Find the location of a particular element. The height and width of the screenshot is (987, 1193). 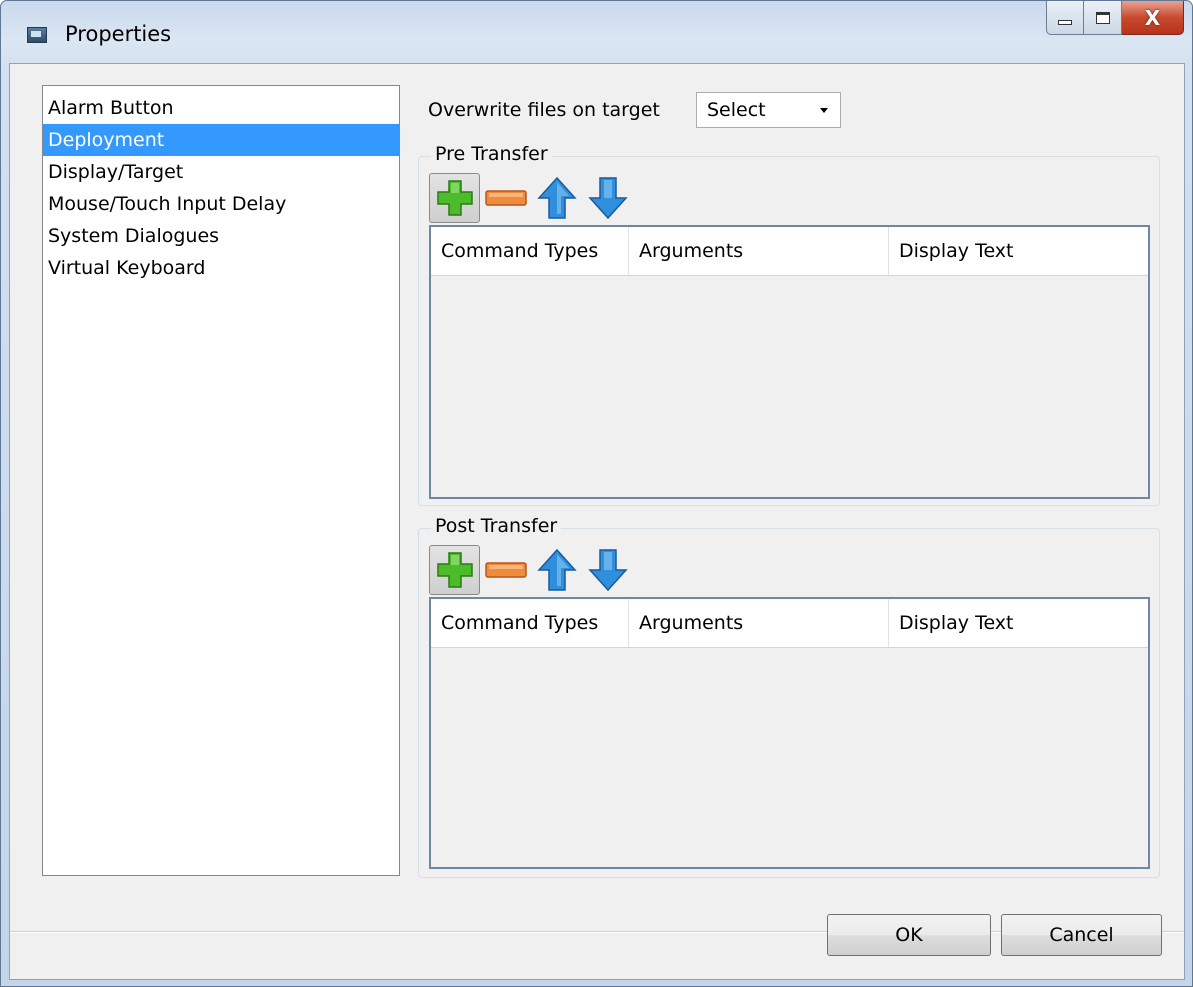

pre-remove-button is located at coordinates (505, 198).